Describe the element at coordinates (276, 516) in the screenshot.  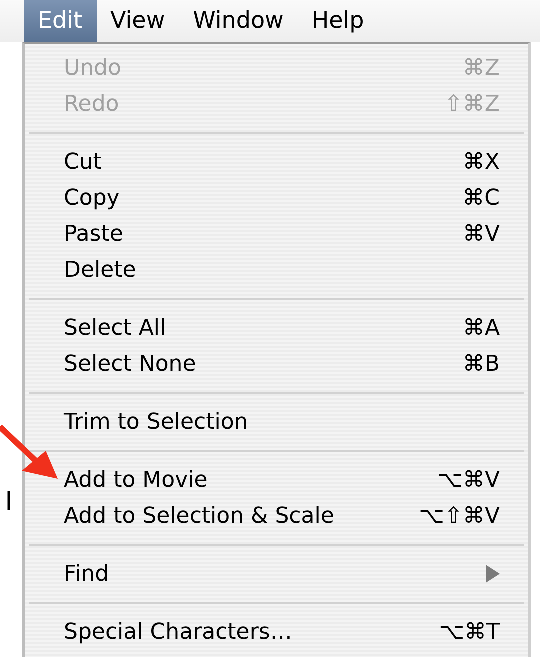
I see `menu-item: Add to Selection & Scale ⌥⇧⌘V` at that location.